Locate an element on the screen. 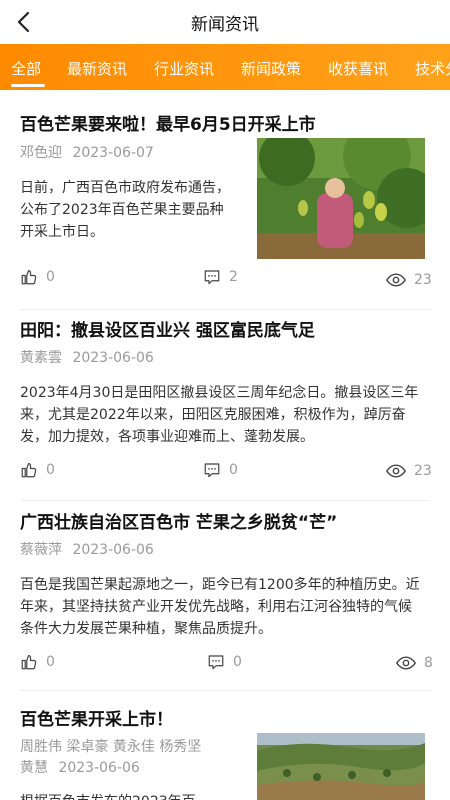  category-tabs: 全部 最新资讯 行业资讯 新闻政策 收获喜讯 技术分享 is located at coordinates (225, 67).